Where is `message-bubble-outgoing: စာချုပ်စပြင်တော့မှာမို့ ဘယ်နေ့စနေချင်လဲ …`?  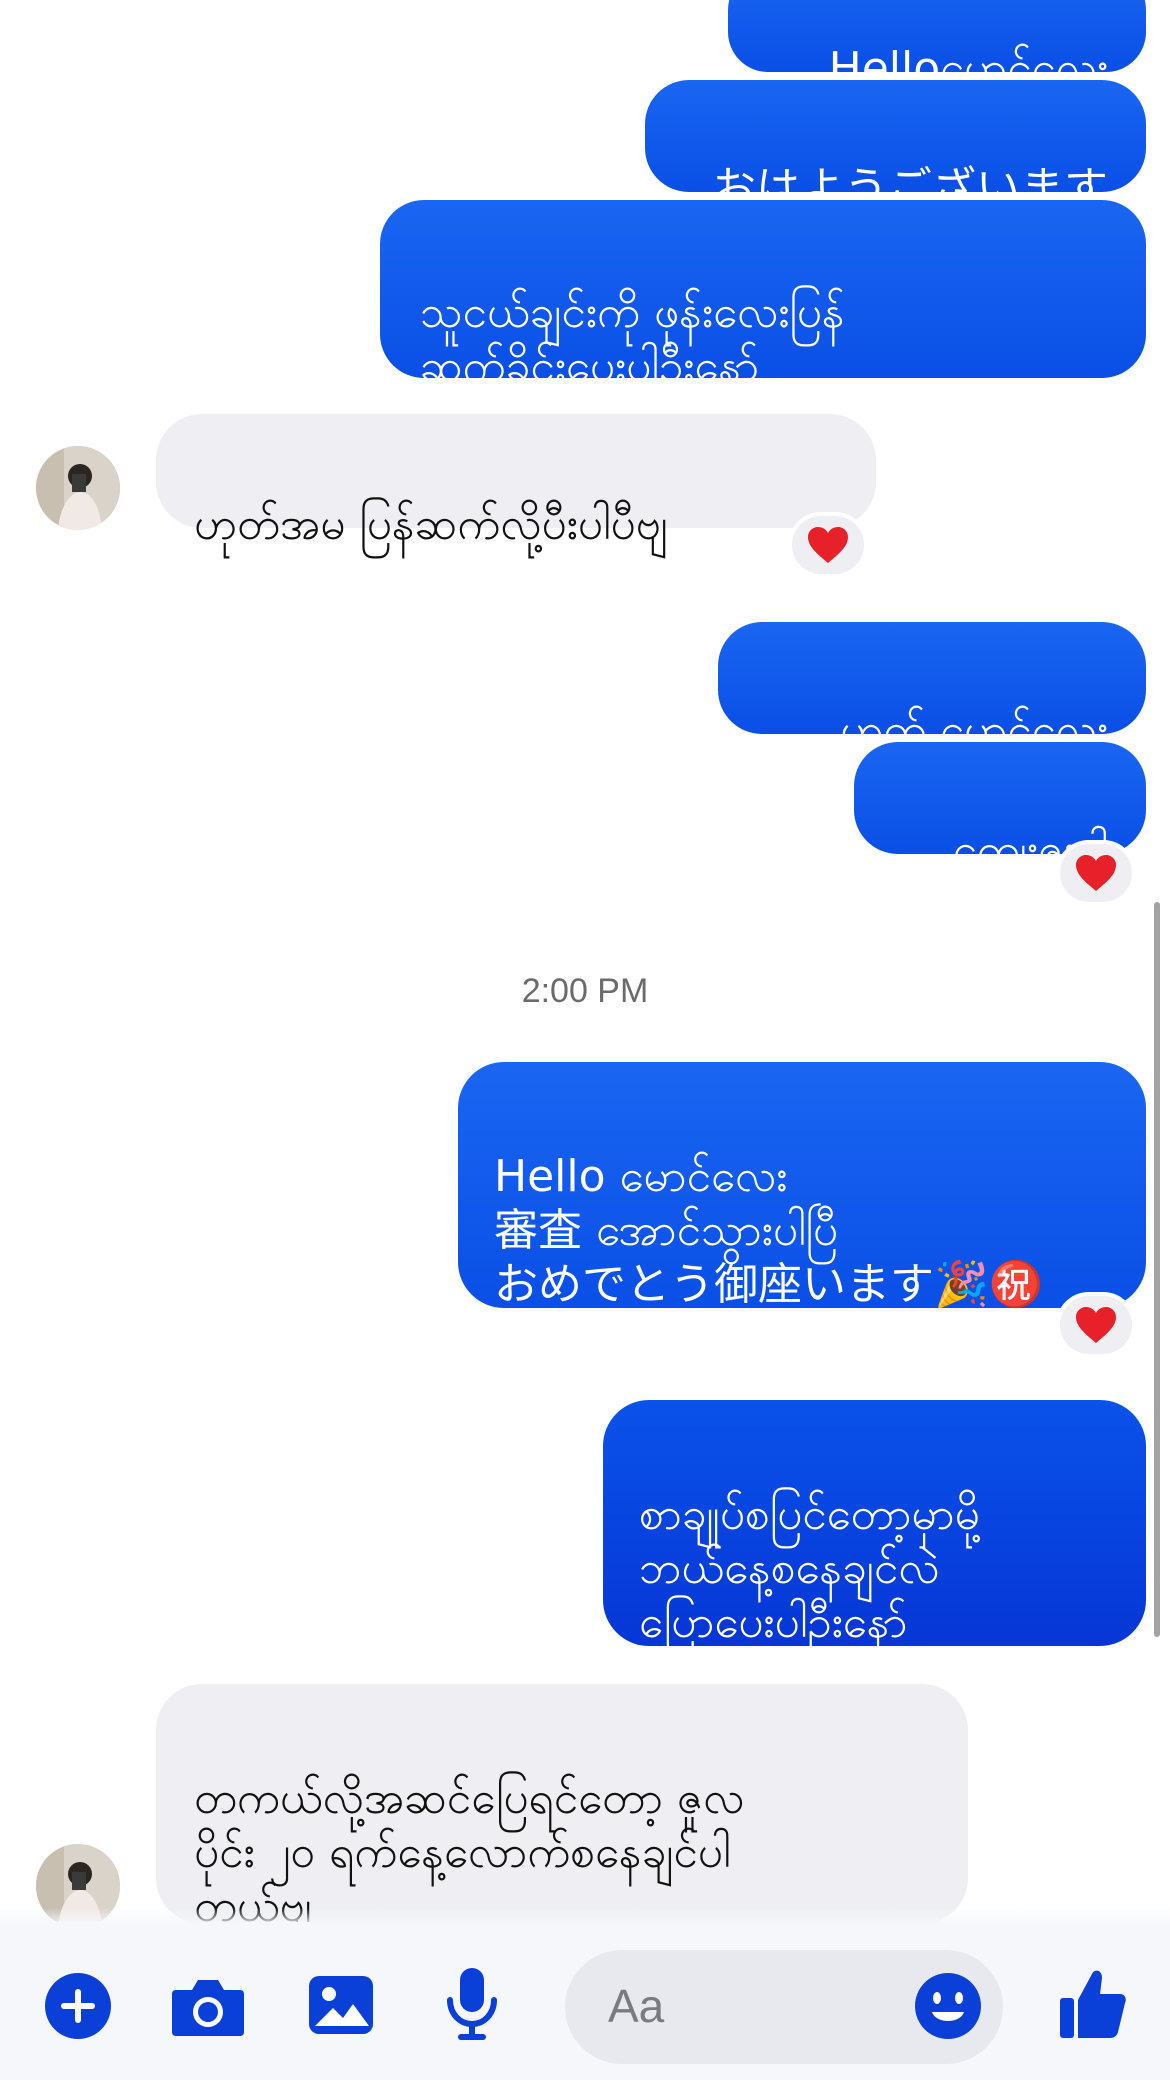
message-bubble-outgoing: စာချုပ်စပြင်တော့မှာမို့ ဘယ်နေ့စနေချင်လဲ … is located at coordinates (874, 1524).